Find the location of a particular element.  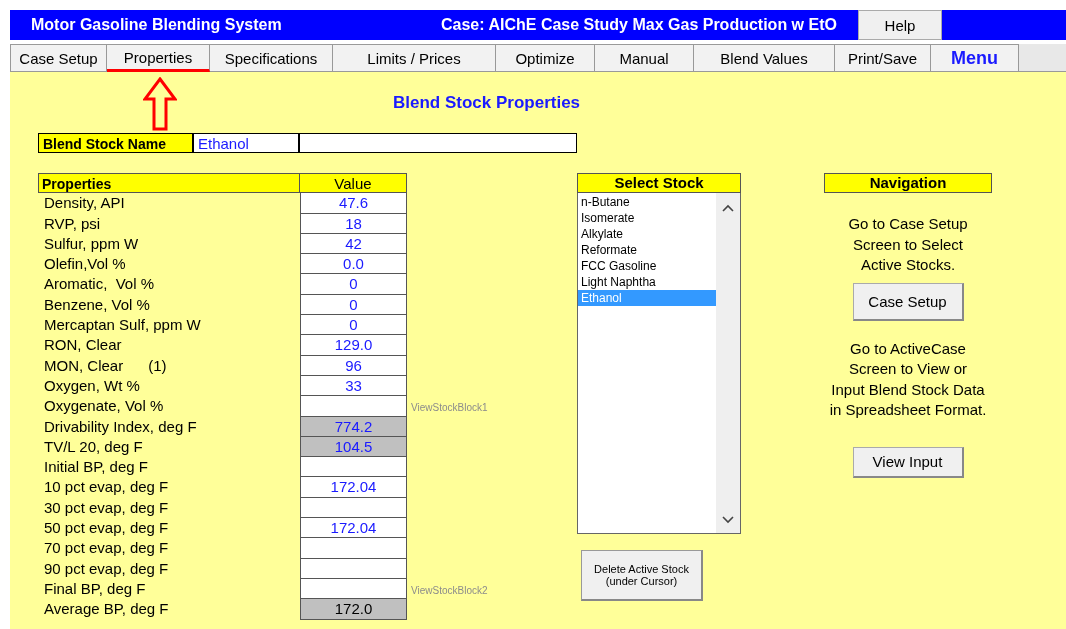

tab: Properties is located at coordinates (158, 58).